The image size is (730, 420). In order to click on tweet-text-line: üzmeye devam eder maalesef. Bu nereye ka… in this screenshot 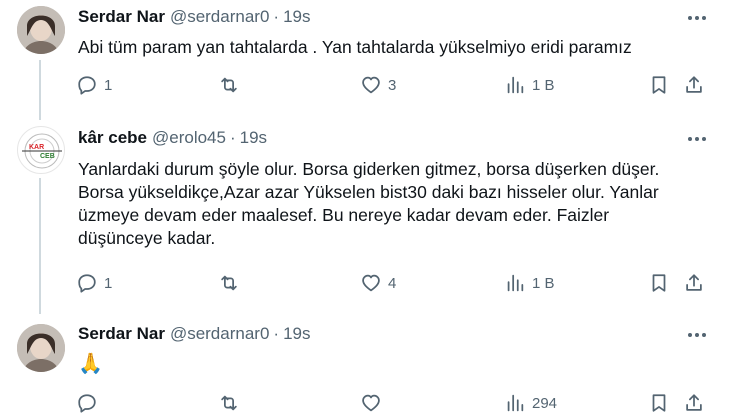, I will do `click(344, 215)`.